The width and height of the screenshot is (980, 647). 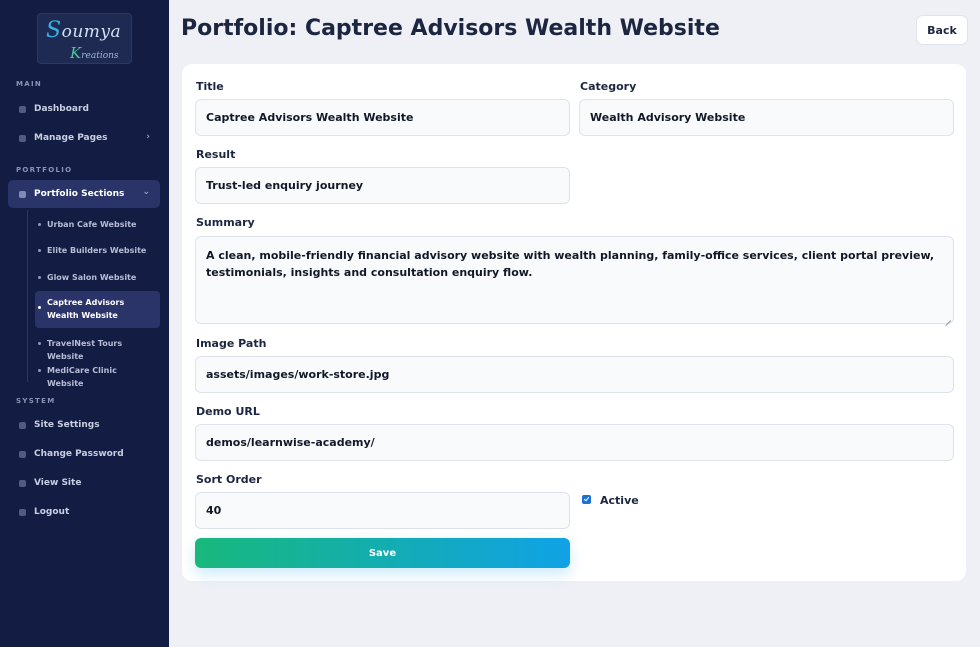 I want to click on sidebar-item-label: Portfolio Sections, so click(x=79, y=194).